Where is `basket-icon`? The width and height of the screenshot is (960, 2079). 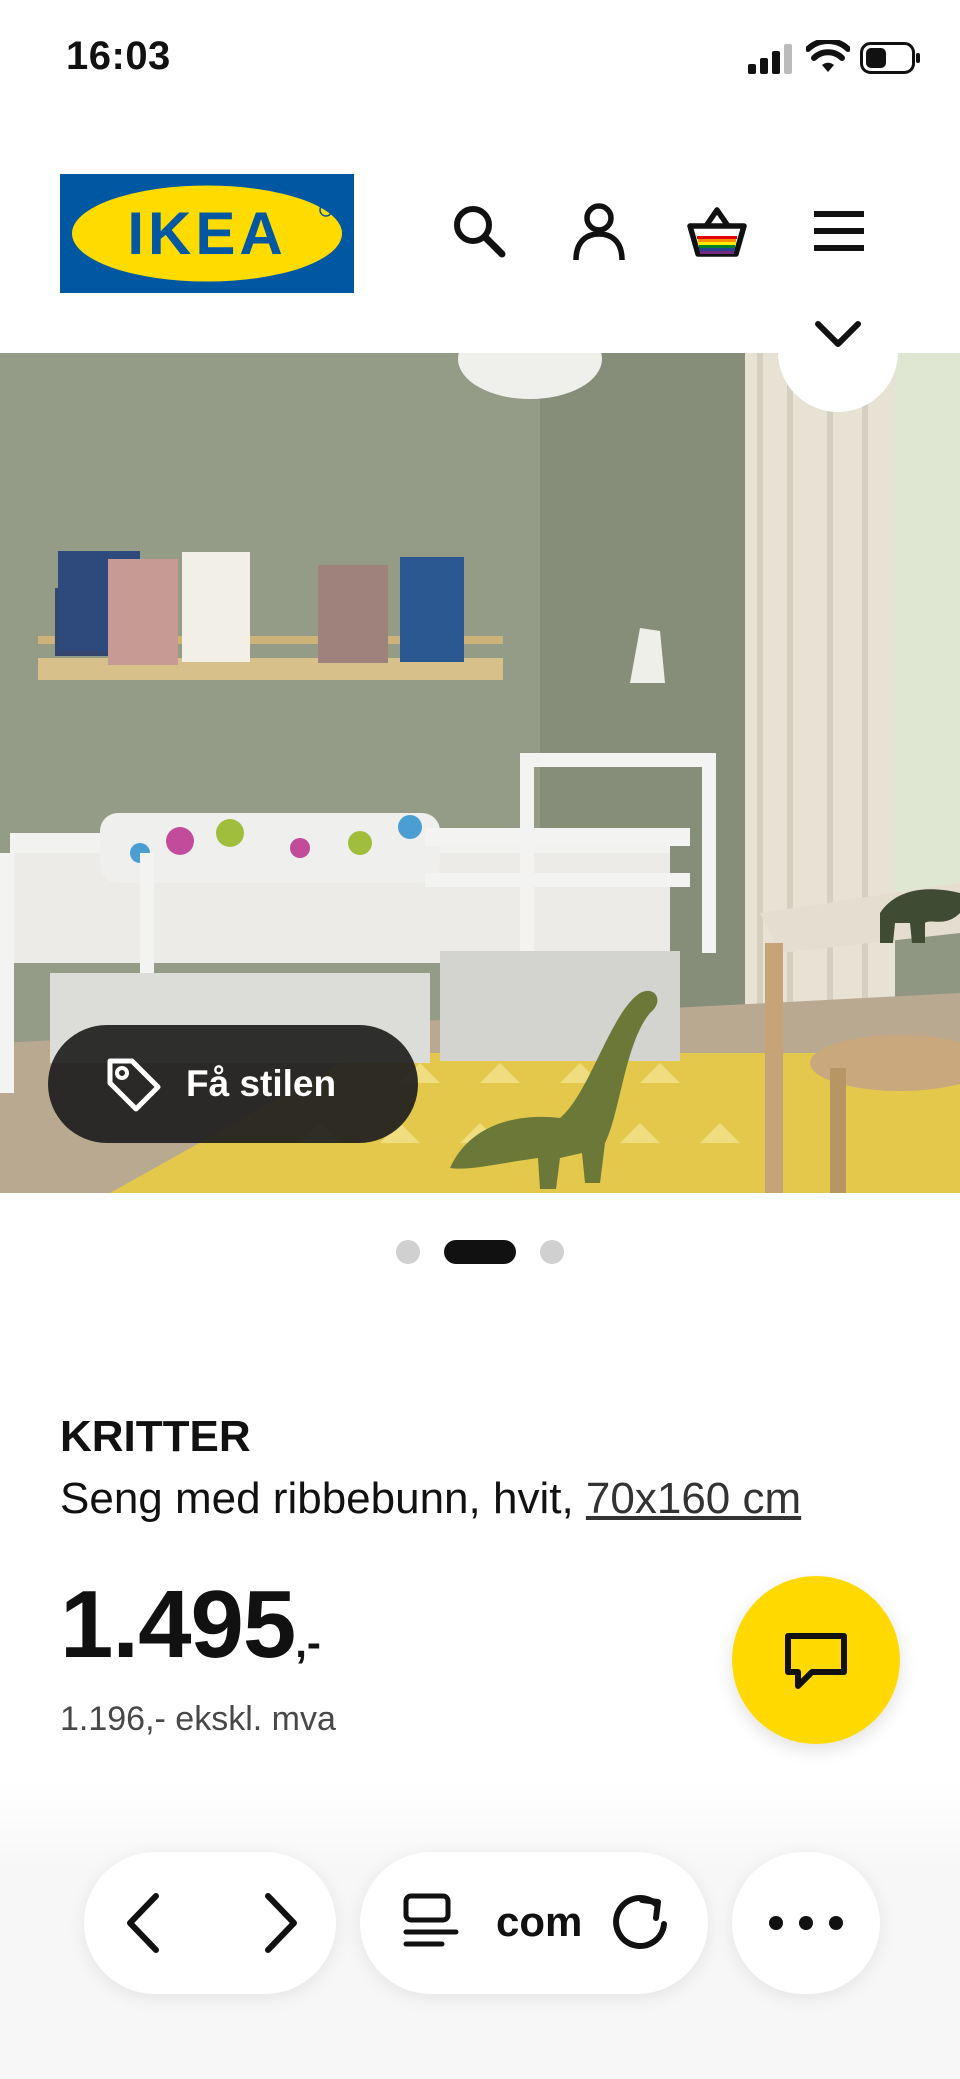 basket-icon is located at coordinates (717, 231).